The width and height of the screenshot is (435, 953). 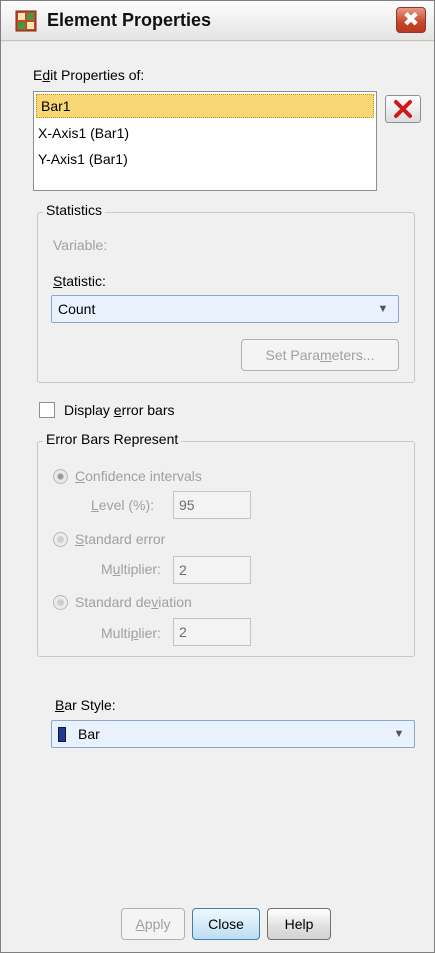 I want to click on standard-deviation-radio, so click(x=60, y=602).